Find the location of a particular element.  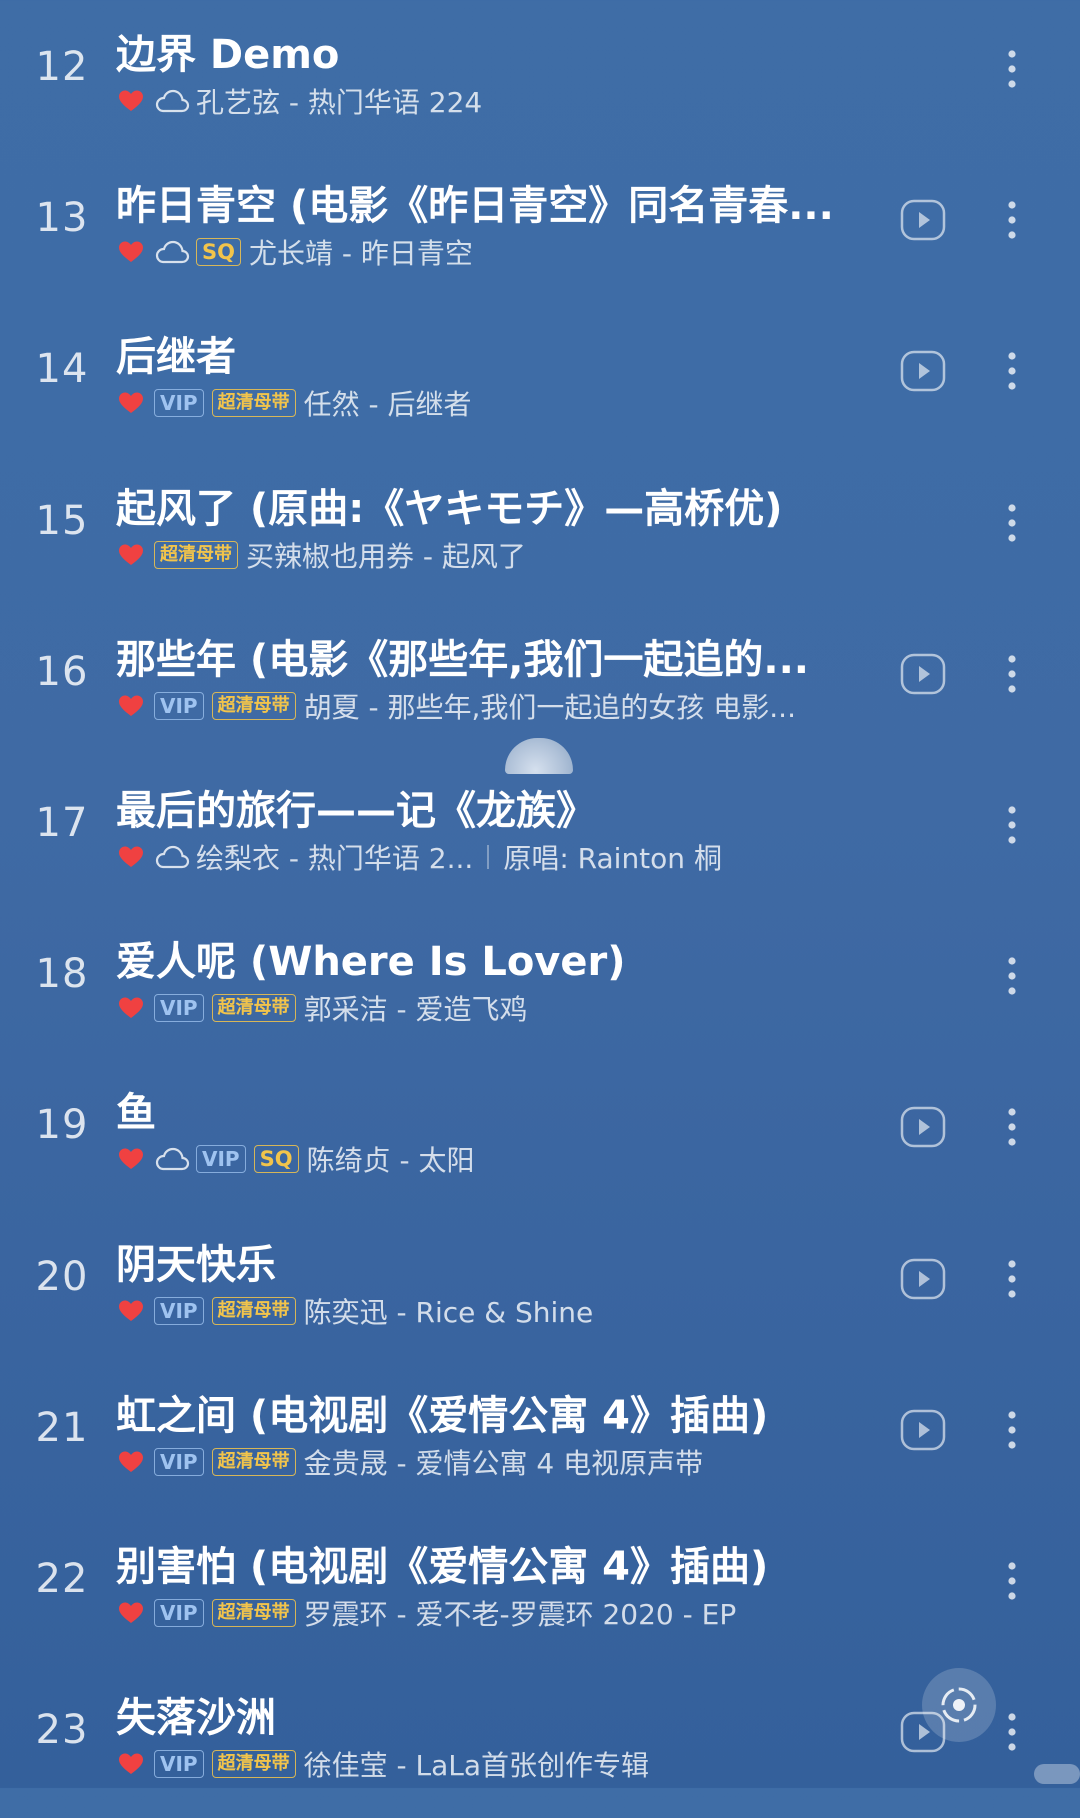

artist-album: 徐佳莹 - LaLa首张创作专辑 is located at coordinates (476, 1764).